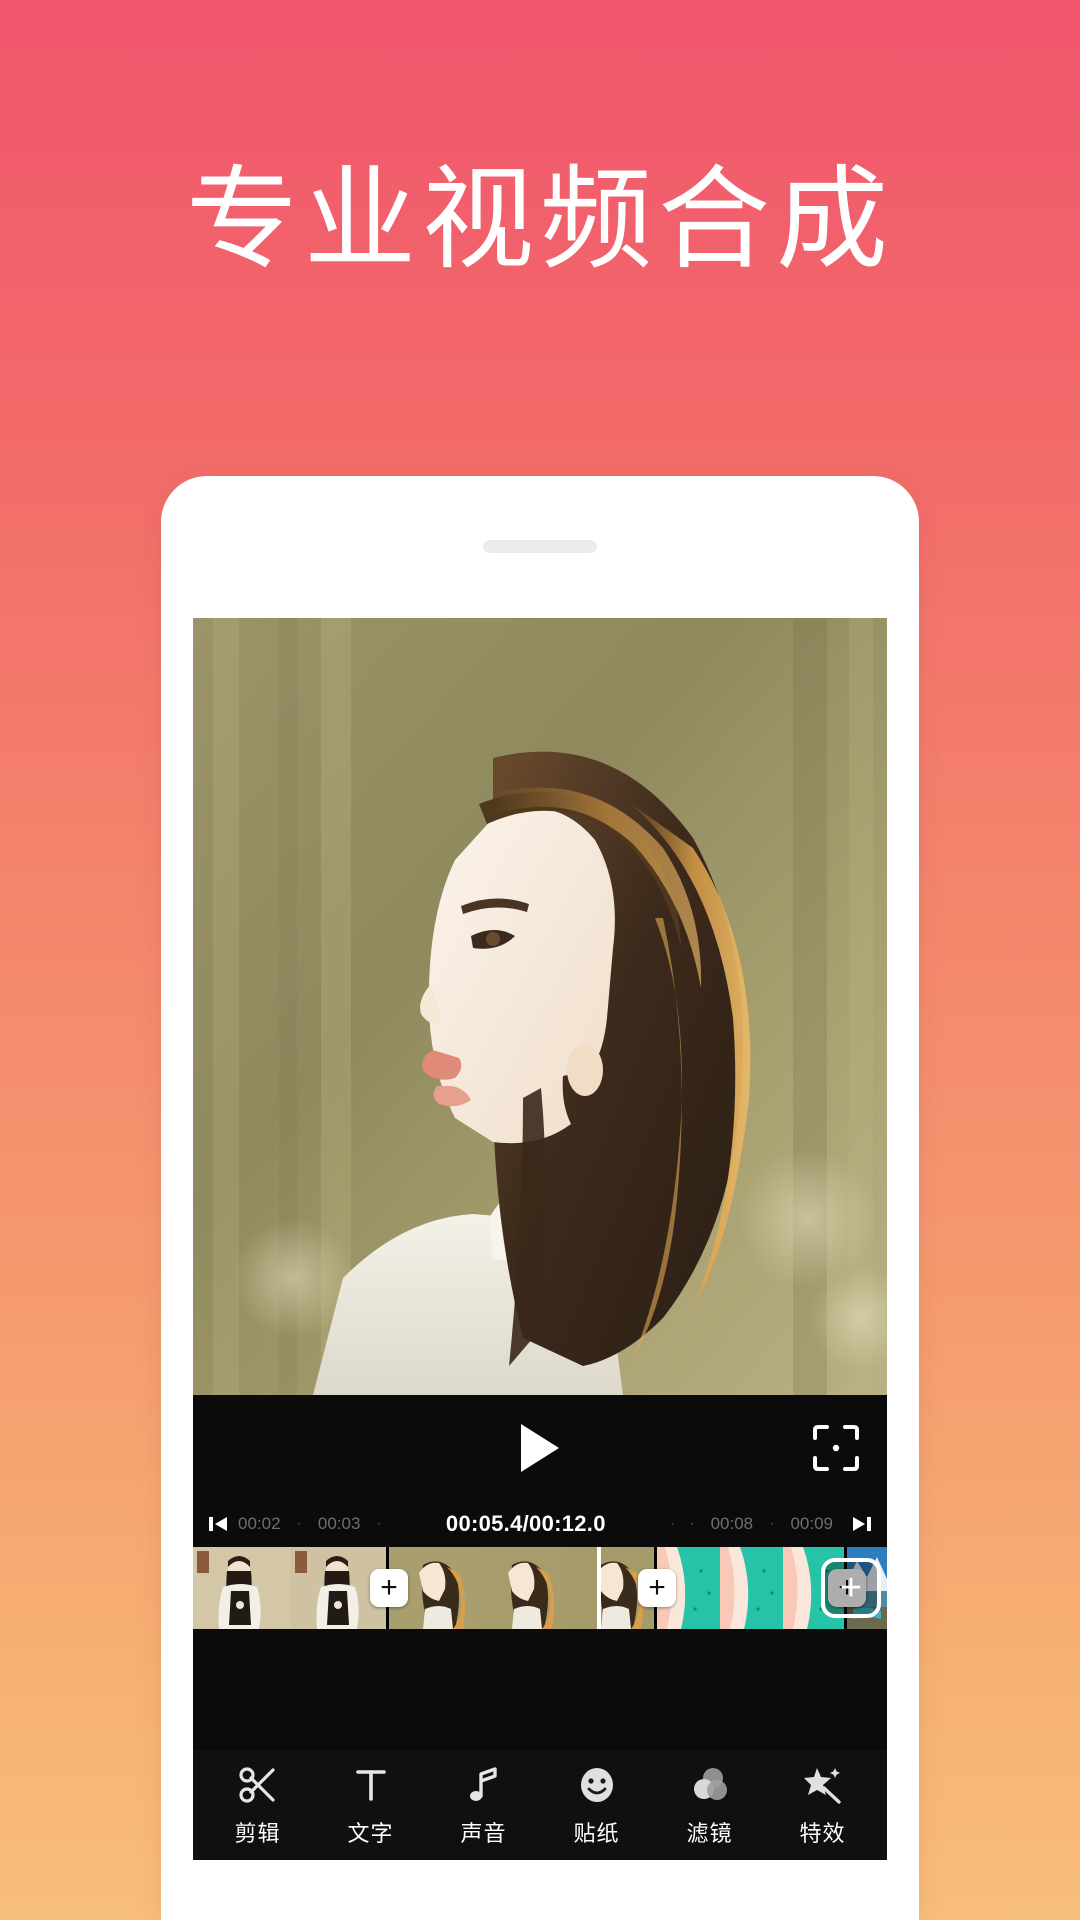 The image size is (1080, 1920). I want to click on music-note-icon, so click(484, 1785).